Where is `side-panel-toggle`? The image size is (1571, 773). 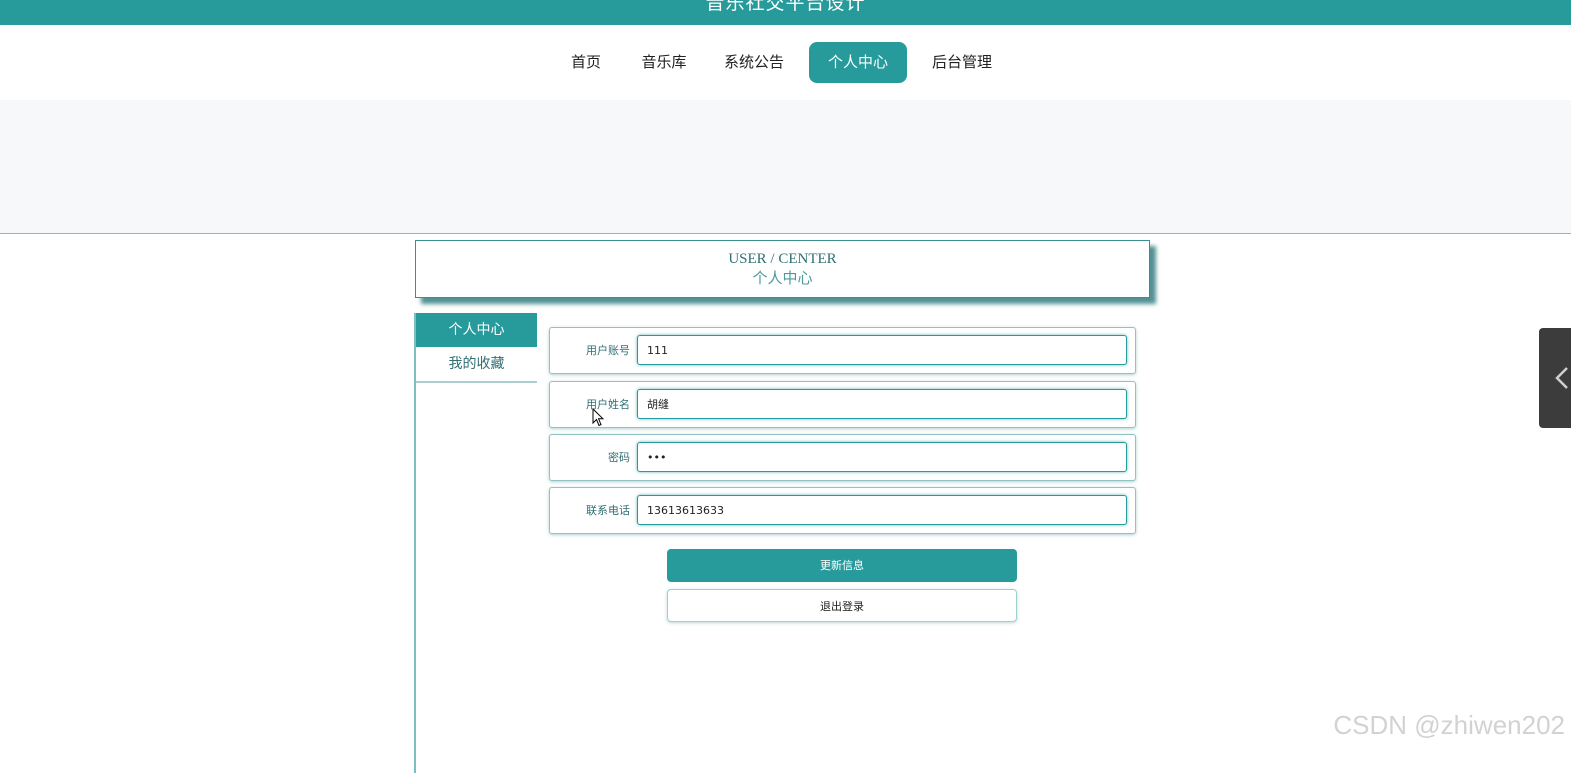
side-panel-toggle is located at coordinates (1555, 378).